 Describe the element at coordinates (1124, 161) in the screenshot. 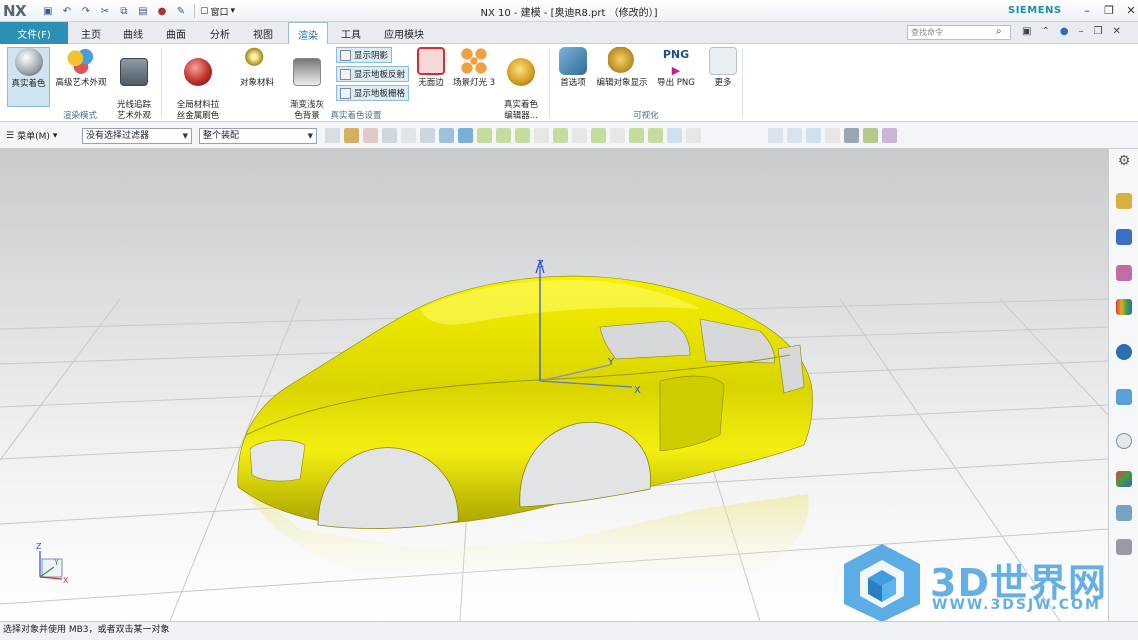

I see `gear-icon: ⚙` at that location.